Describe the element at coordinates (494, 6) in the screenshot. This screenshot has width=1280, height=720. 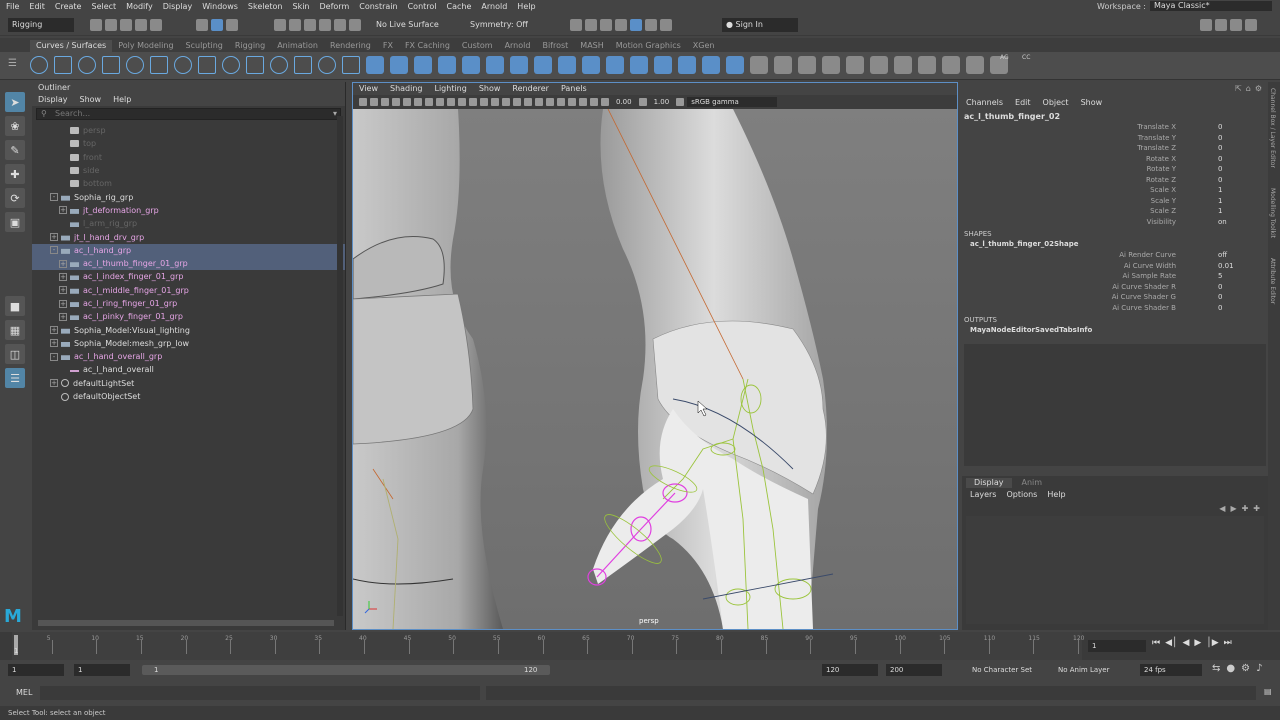
I see `menu-arnold: Arnold` at that location.